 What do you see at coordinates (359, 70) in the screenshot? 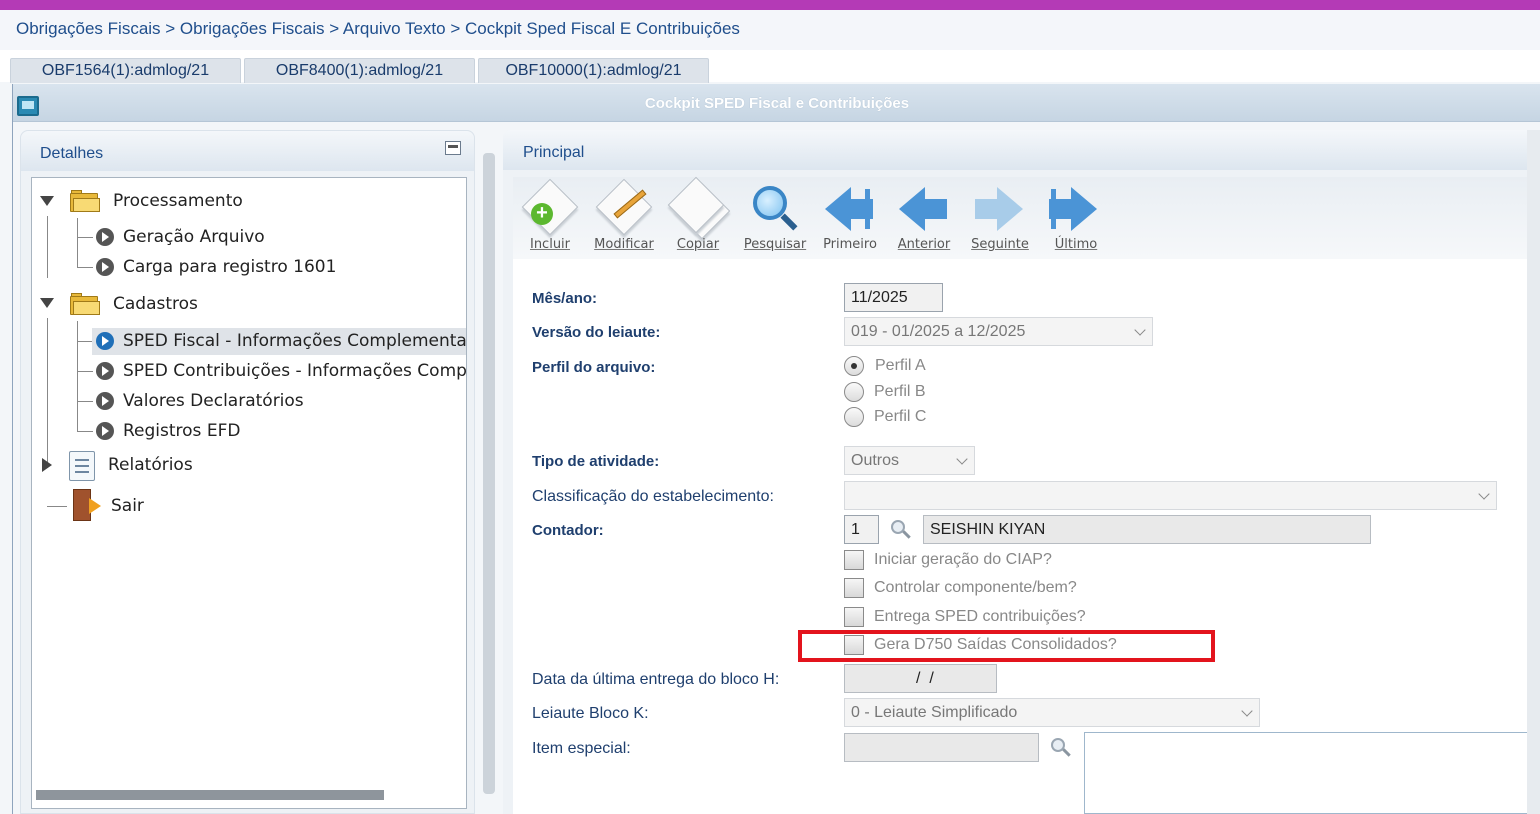
I see `tab-obf8400: OBF8400(1):admlog/21` at bounding box center [359, 70].